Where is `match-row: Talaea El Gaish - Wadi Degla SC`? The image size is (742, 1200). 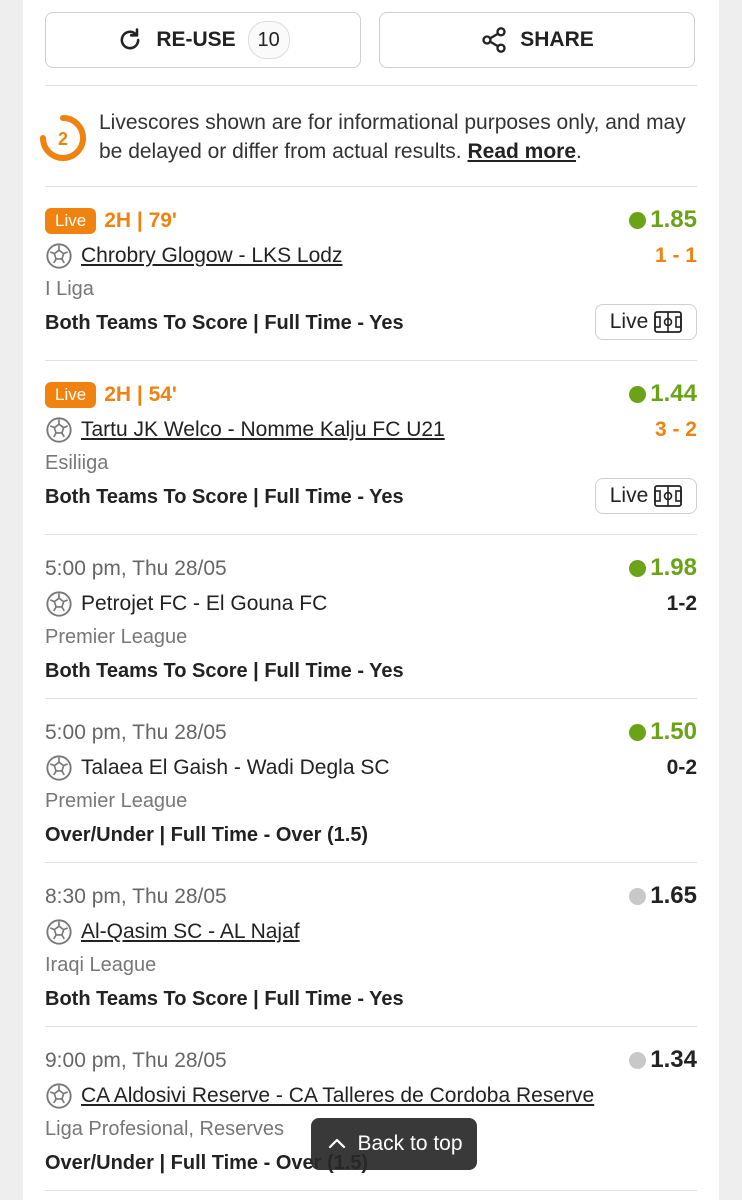
match-row: Talaea El Gaish - Wadi Degla SC is located at coordinates (217, 768).